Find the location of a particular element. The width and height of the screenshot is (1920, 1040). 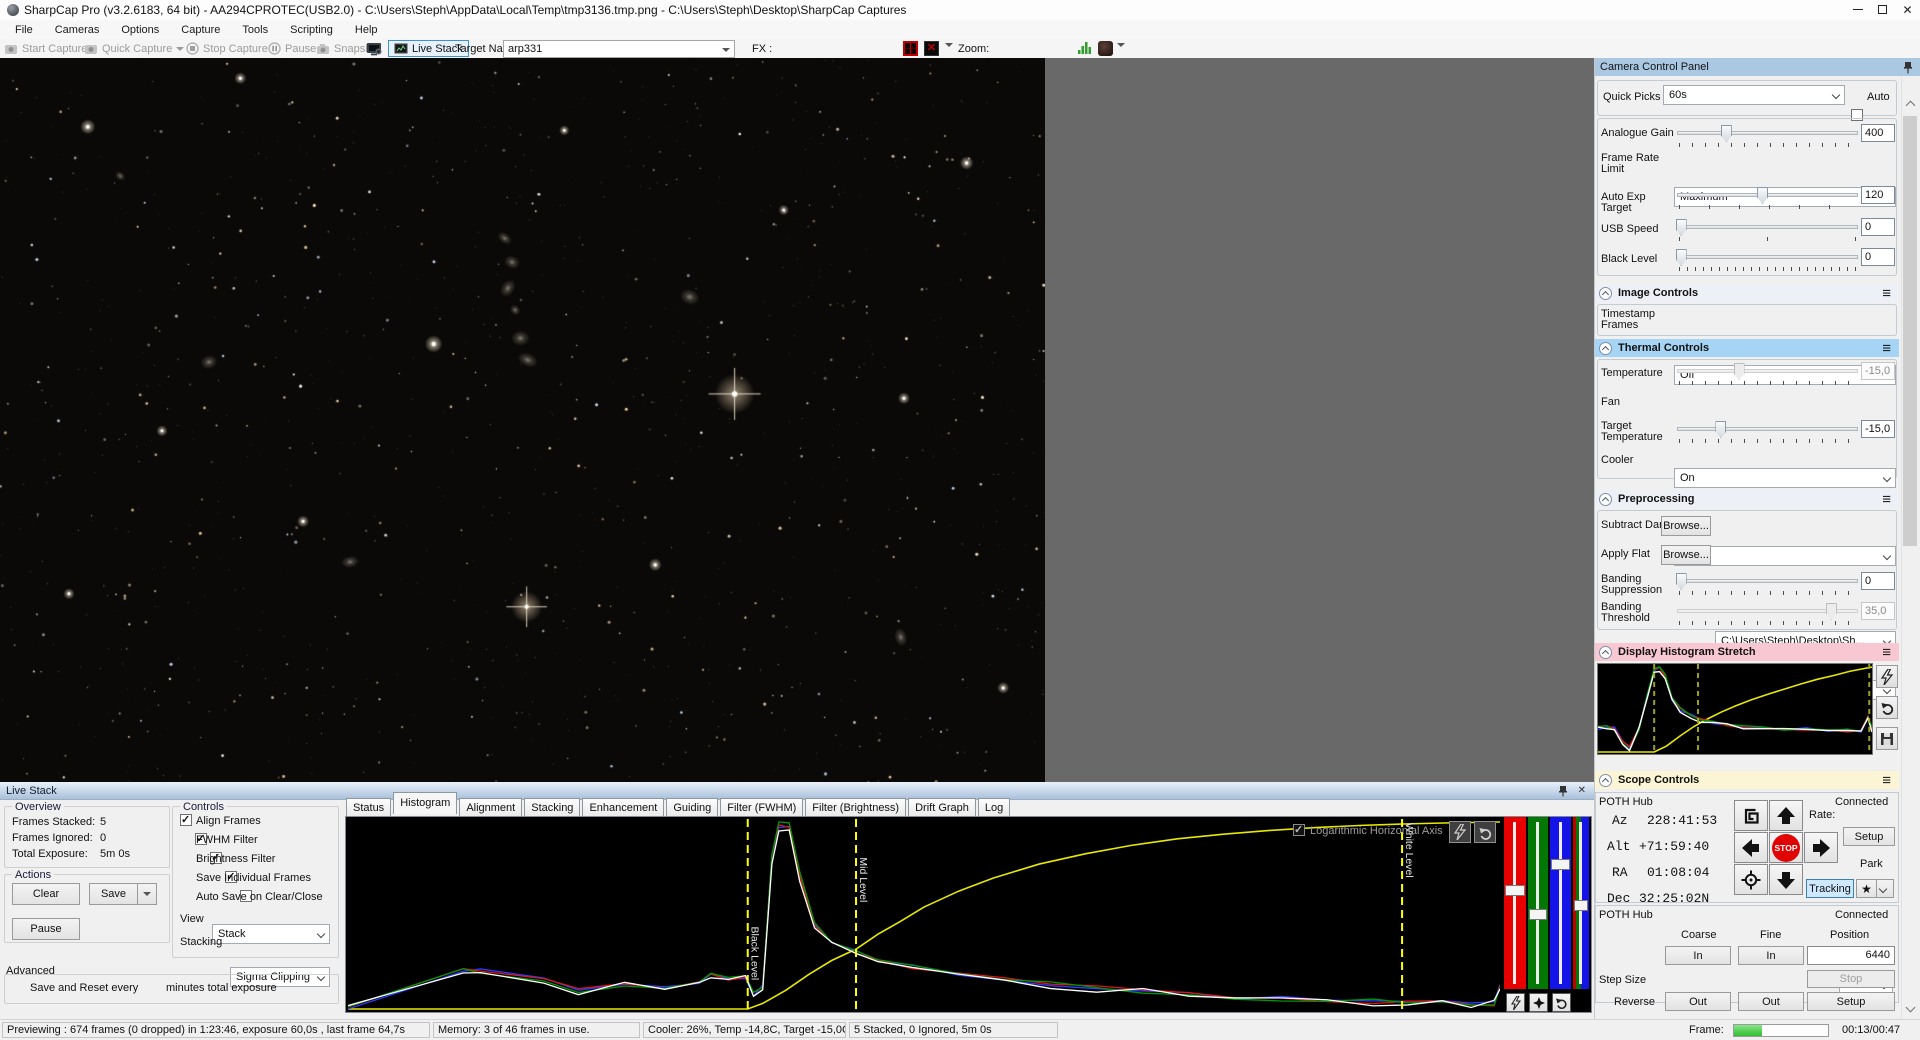

auto-stretch-stack-button is located at coordinates (1460, 832).